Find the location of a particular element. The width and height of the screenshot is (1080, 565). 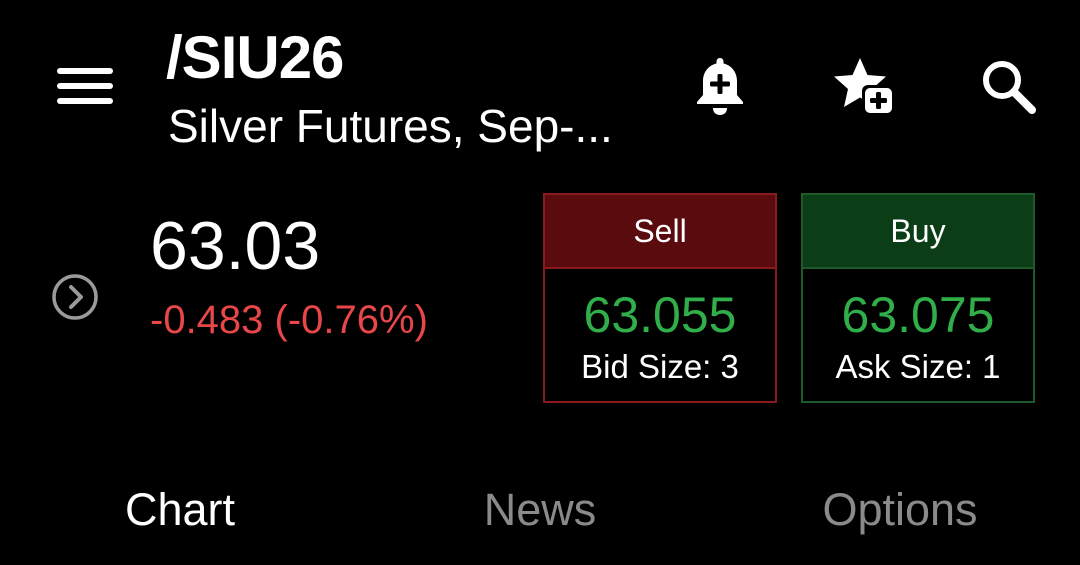

net-change: -0.483 (-0.76%) is located at coordinates (289, 320).